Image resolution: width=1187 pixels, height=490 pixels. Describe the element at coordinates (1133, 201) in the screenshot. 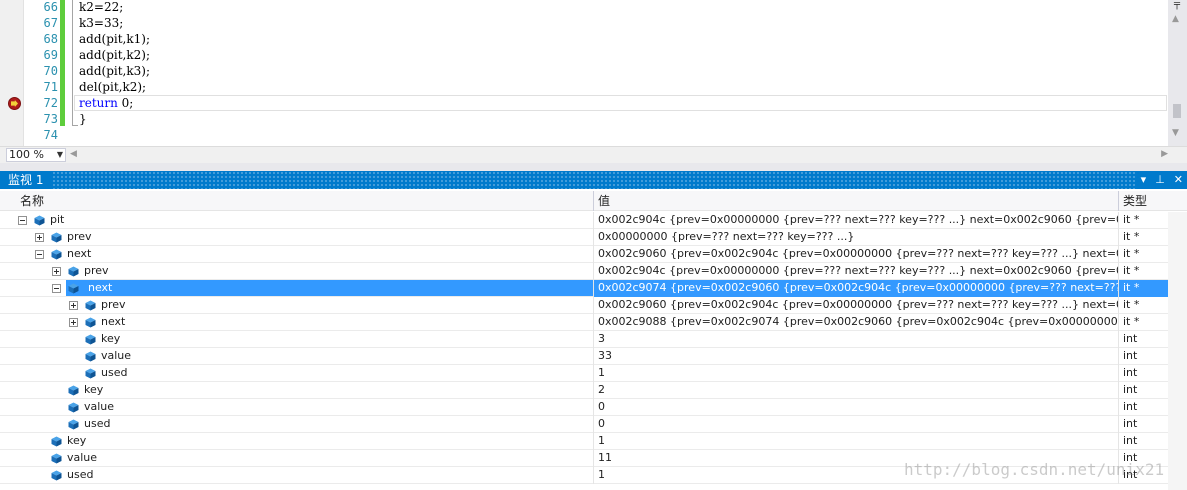

I see `column-header-type: 类型` at that location.